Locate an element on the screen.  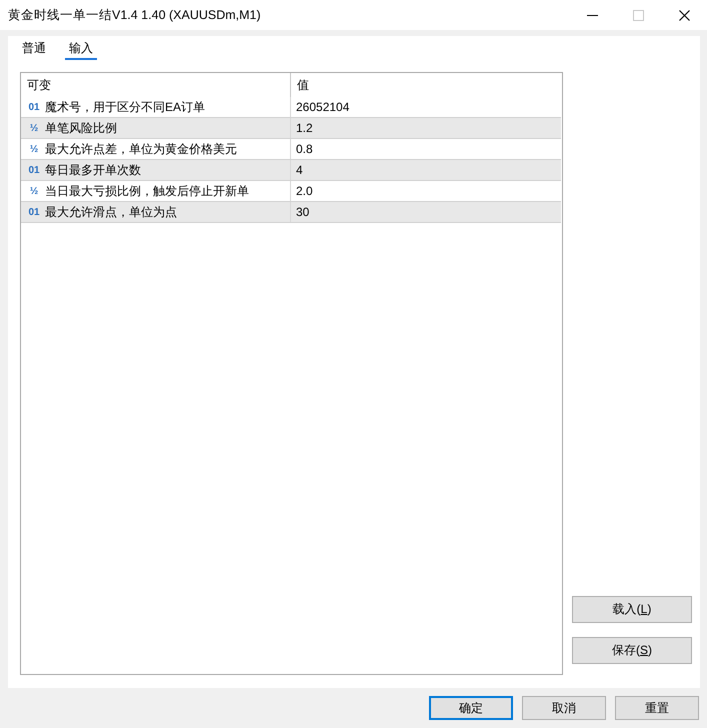
parameter-name: 最大允许滑点，单位为点 is located at coordinates (111, 212).